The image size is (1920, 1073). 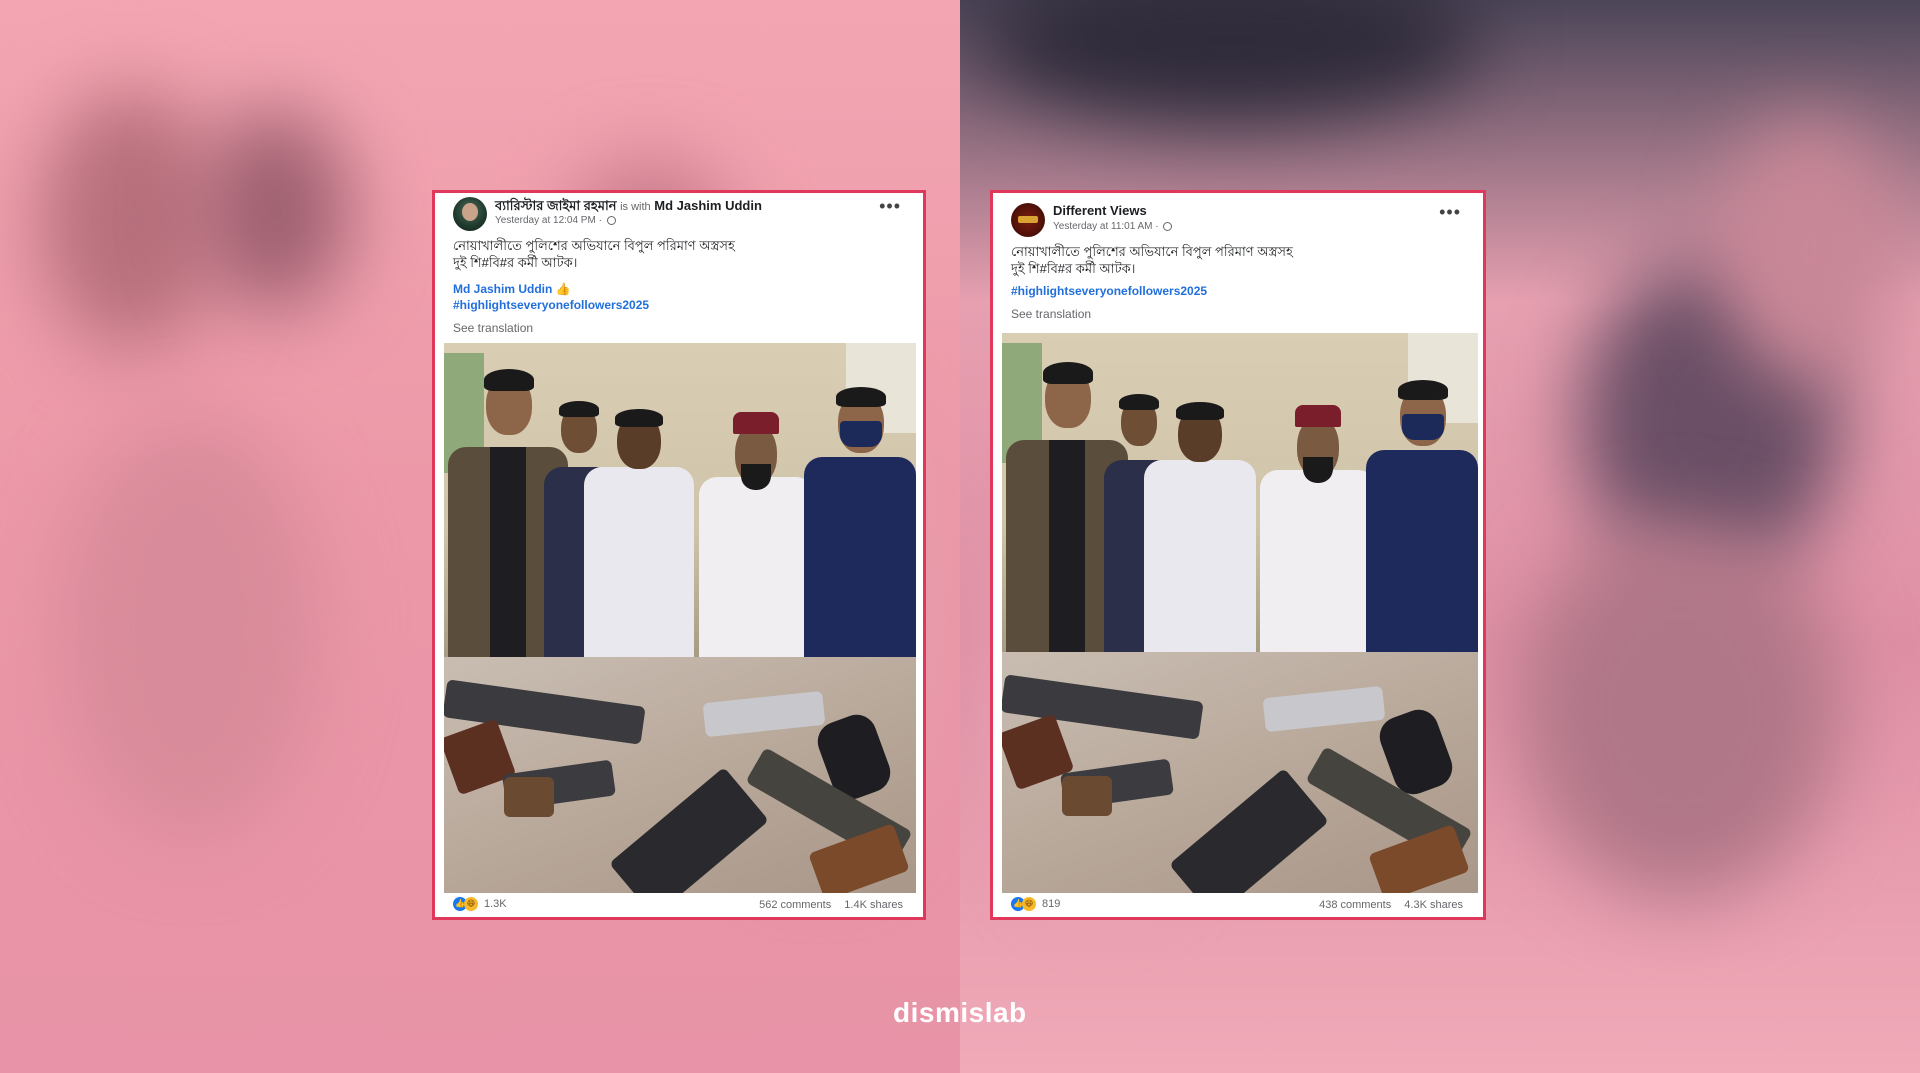 I want to click on dismislab-logo: dismislab, so click(x=960, y=1012).